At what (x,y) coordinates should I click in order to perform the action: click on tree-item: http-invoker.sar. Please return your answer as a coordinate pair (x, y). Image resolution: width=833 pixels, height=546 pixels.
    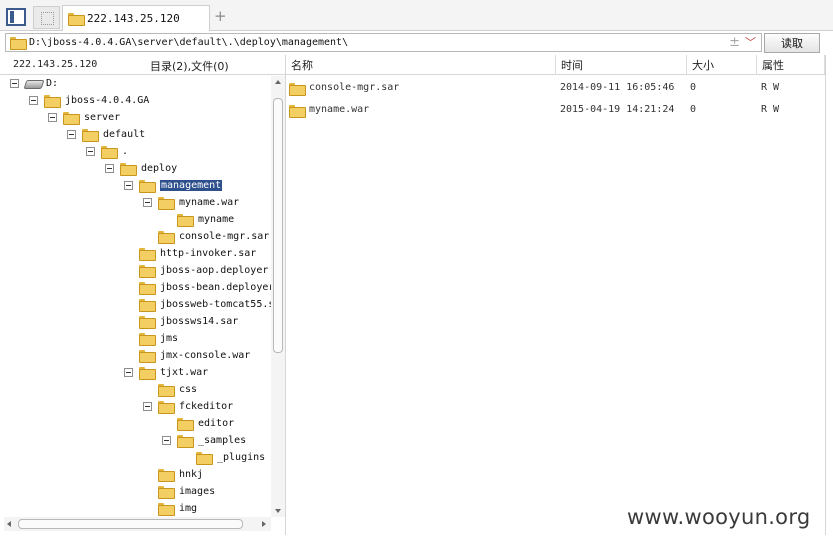
    Looking at the image, I should click on (135, 254).